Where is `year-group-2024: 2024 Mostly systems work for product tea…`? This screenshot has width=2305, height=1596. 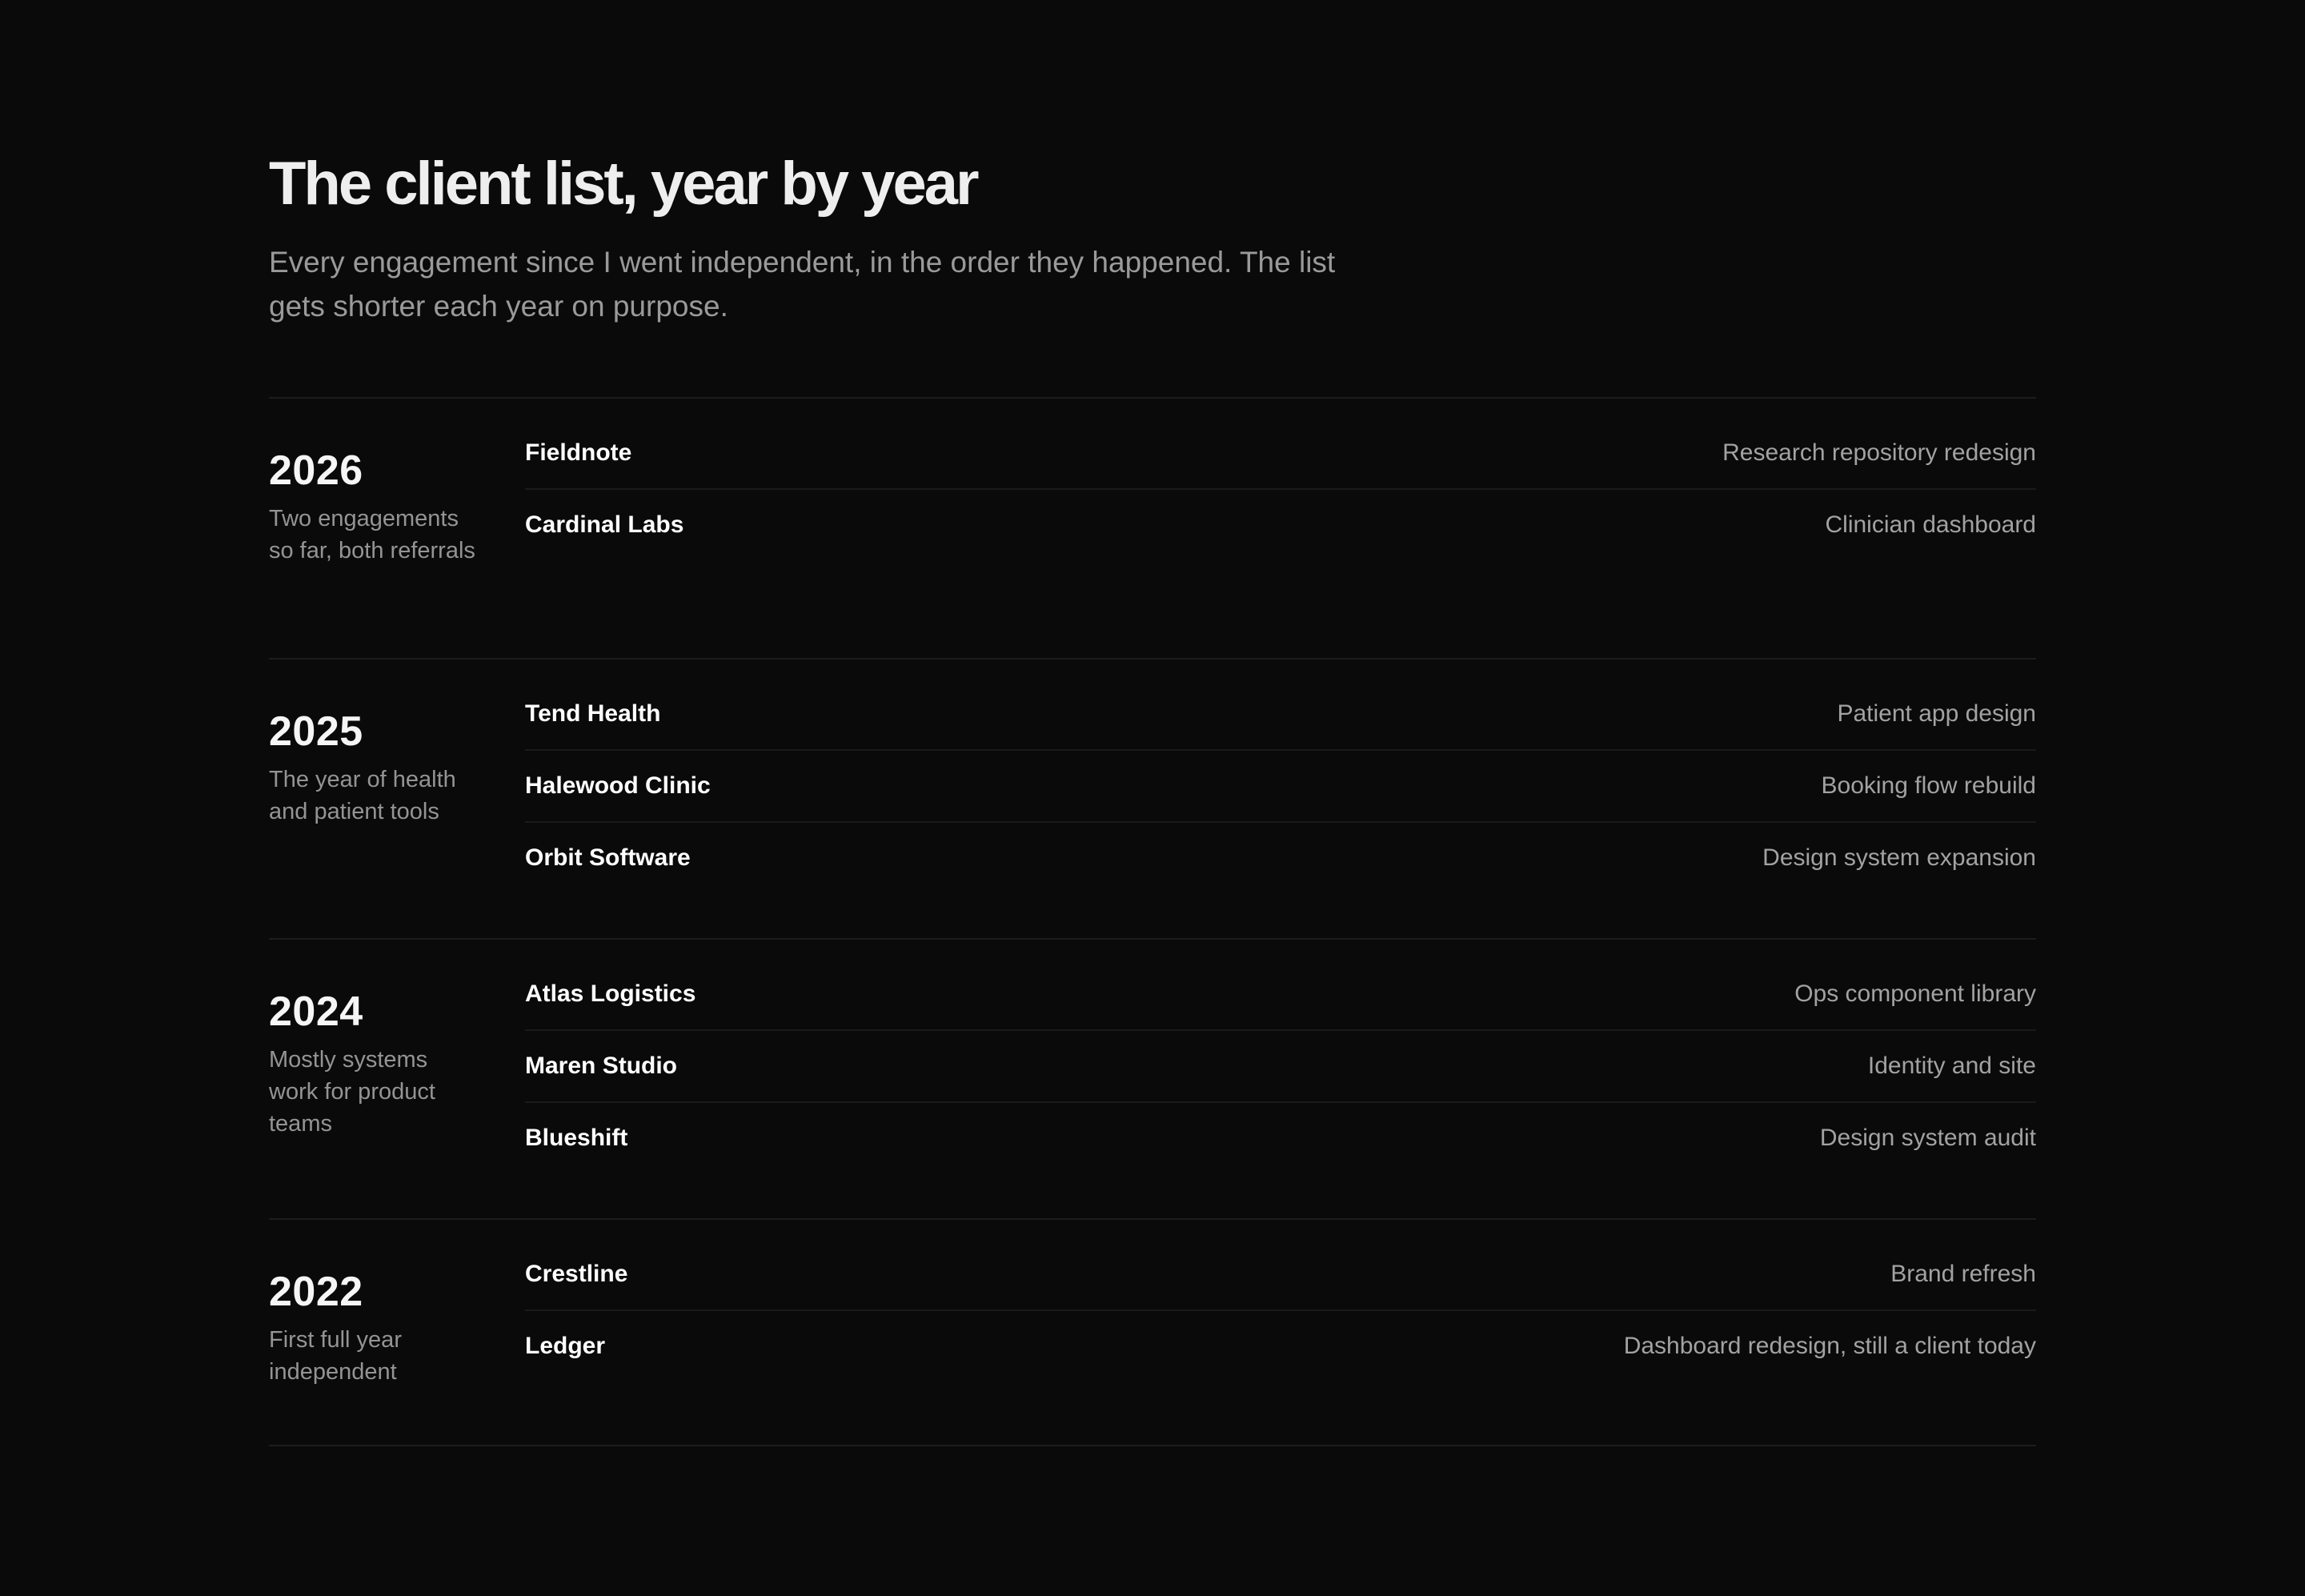 year-group-2024: 2024 Mostly systems work for product tea… is located at coordinates (1152, 1080).